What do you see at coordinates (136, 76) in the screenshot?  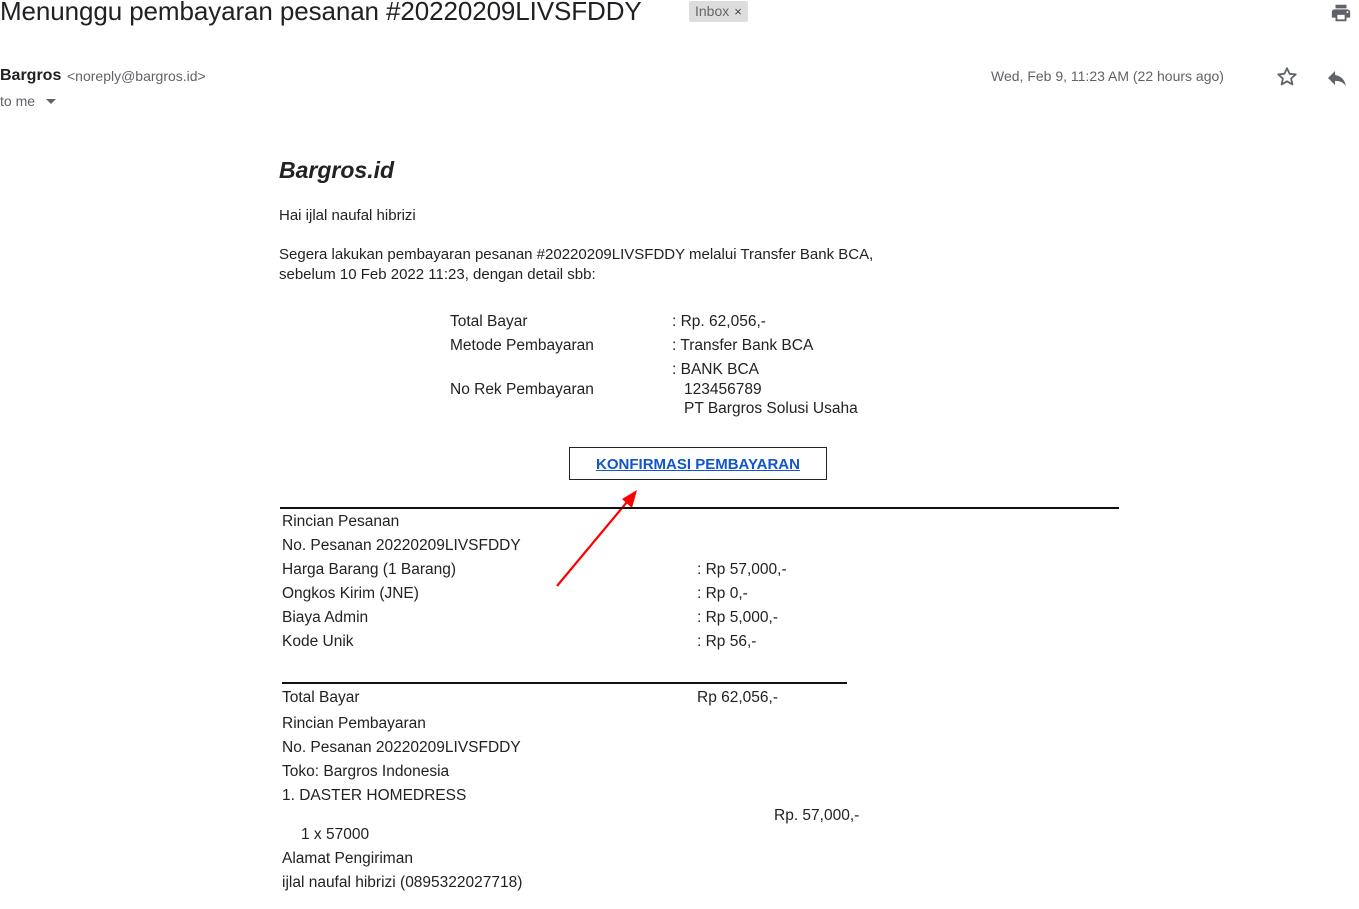 I see `sender-email: <noreply@bargros.id>` at bounding box center [136, 76].